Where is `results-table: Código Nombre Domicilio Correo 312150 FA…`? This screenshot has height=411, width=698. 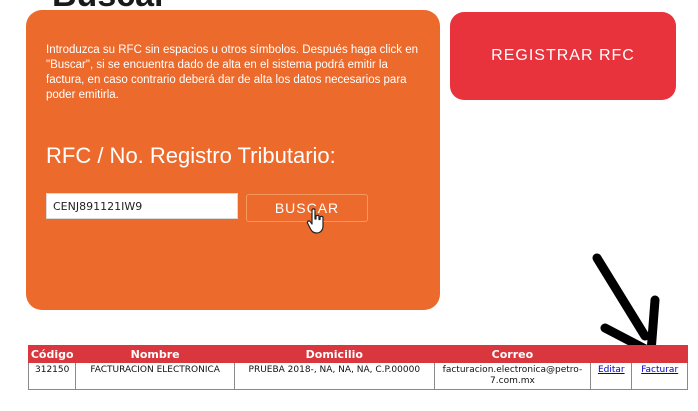
results-table: Código Nombre Domicilio Correo 312150 FA… is located at coordinates (357, 367).